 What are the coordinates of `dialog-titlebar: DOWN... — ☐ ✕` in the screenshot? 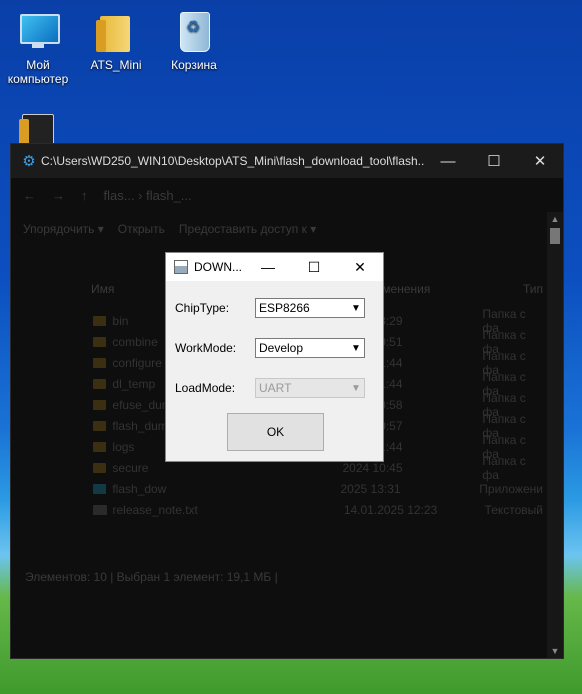 It's located at (274, 267).